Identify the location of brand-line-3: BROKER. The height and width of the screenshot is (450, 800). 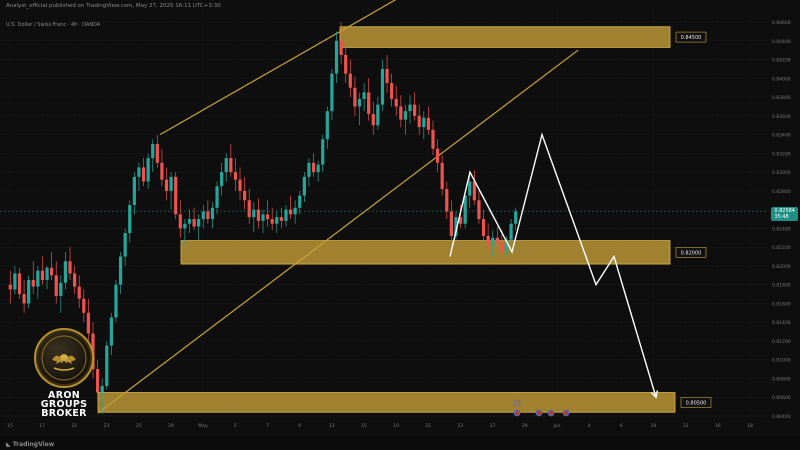
(64, 413).